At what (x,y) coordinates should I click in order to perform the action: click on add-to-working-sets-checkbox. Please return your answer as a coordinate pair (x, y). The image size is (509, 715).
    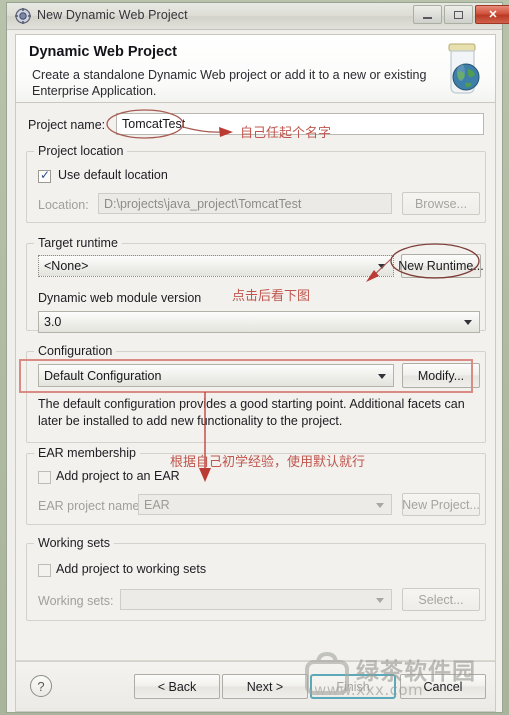
    Looking at the image, I should click on (44, 570).